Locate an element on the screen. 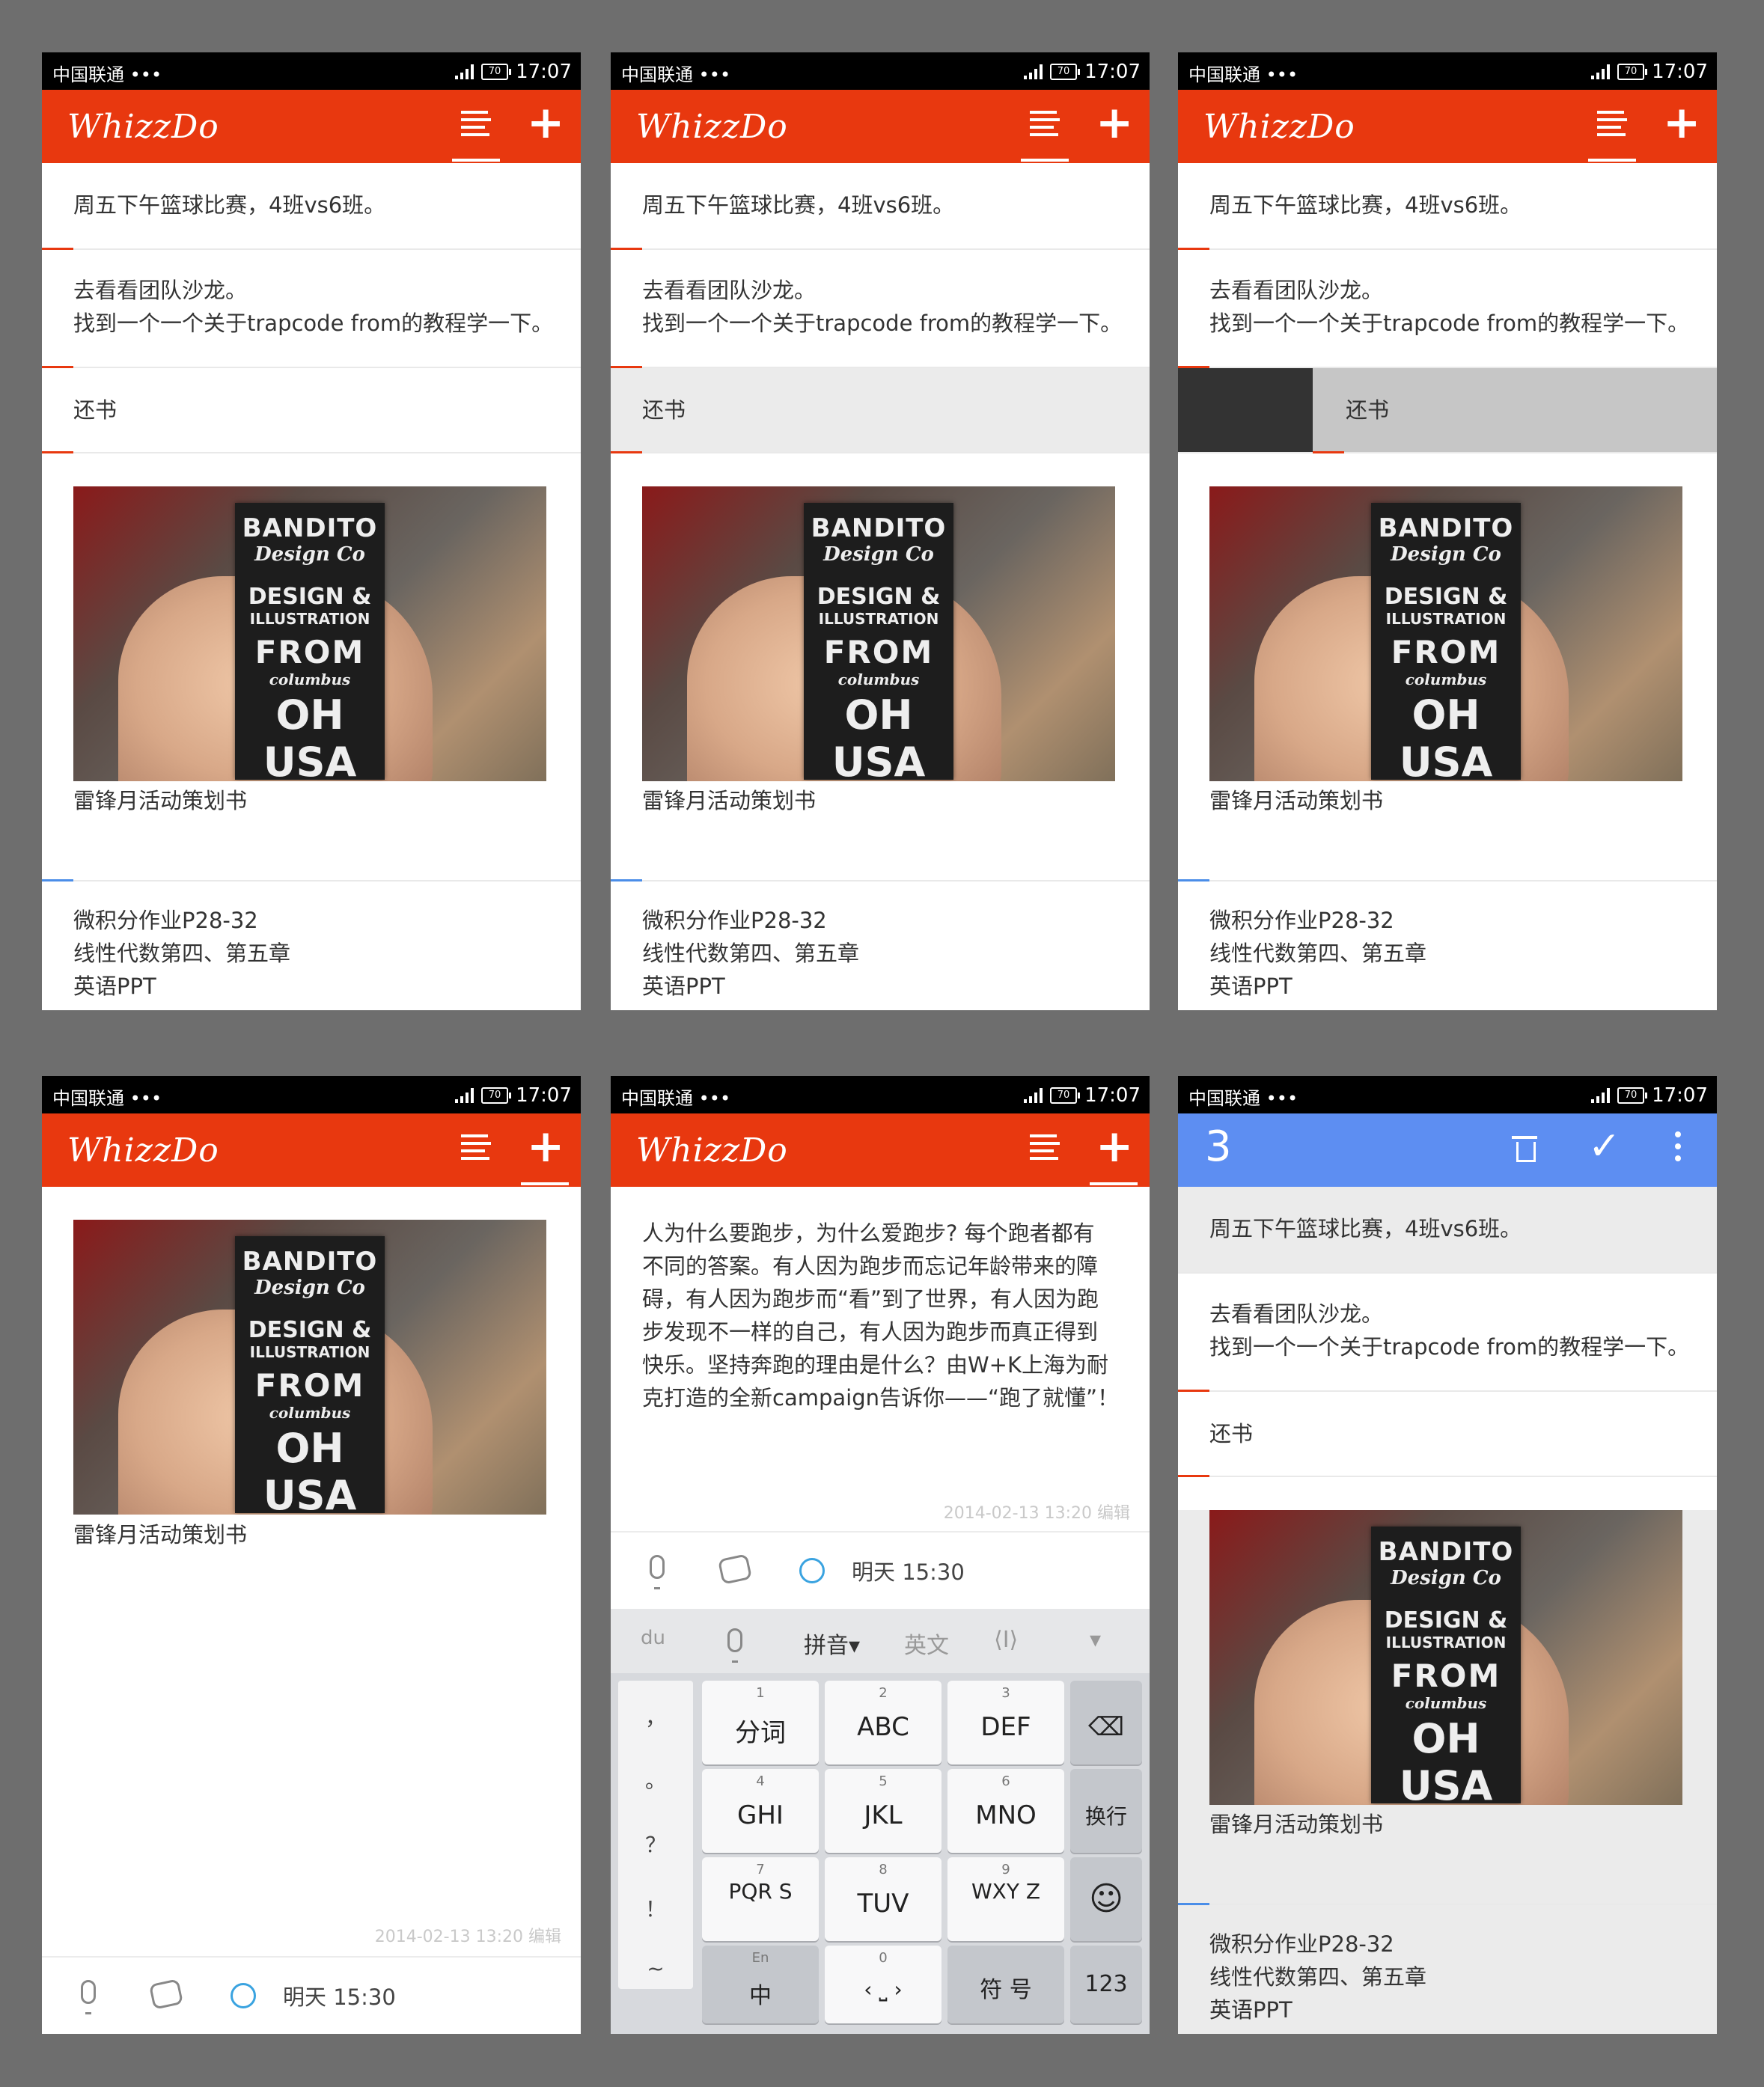 This screenshot has width=1764, height=2087. key-label: GHI is located at coordinates (760, 1815).